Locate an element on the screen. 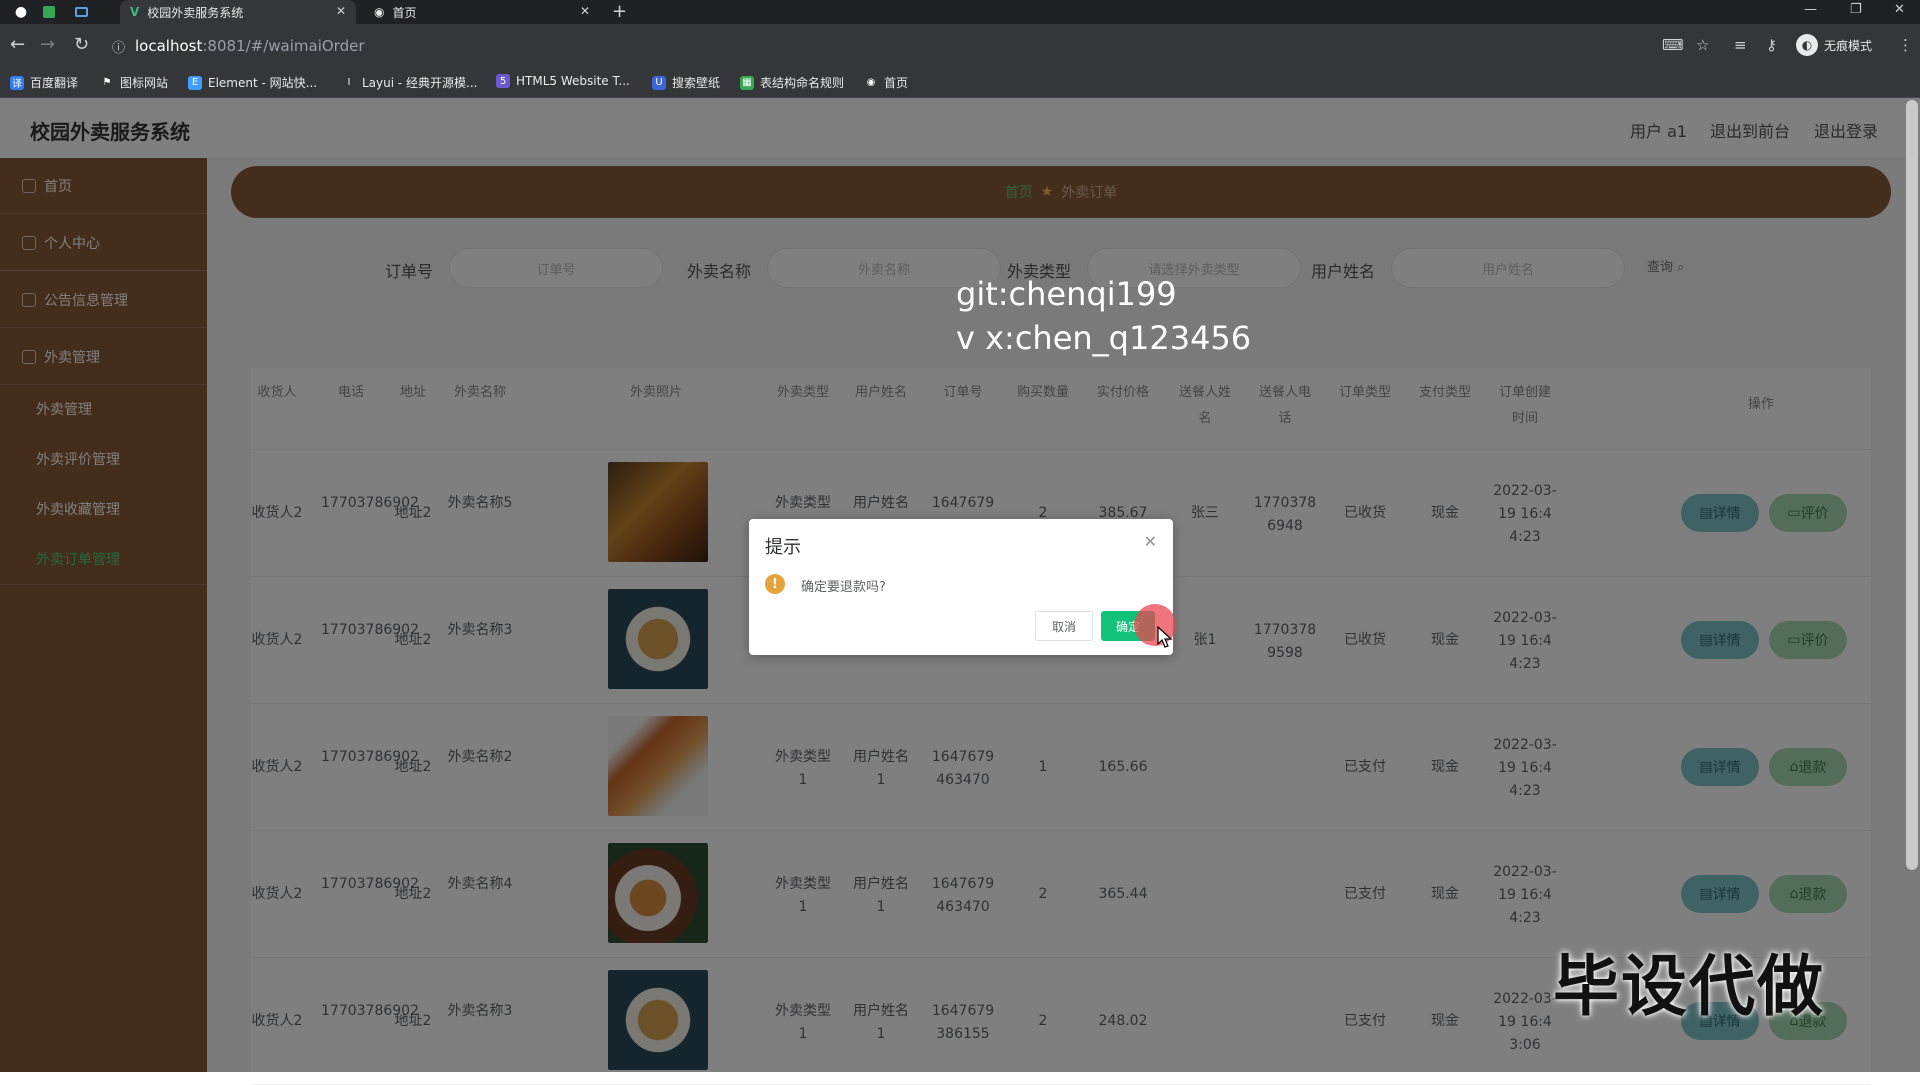  pinned-tab-sheet-icon is located at coordinates (49, 12).